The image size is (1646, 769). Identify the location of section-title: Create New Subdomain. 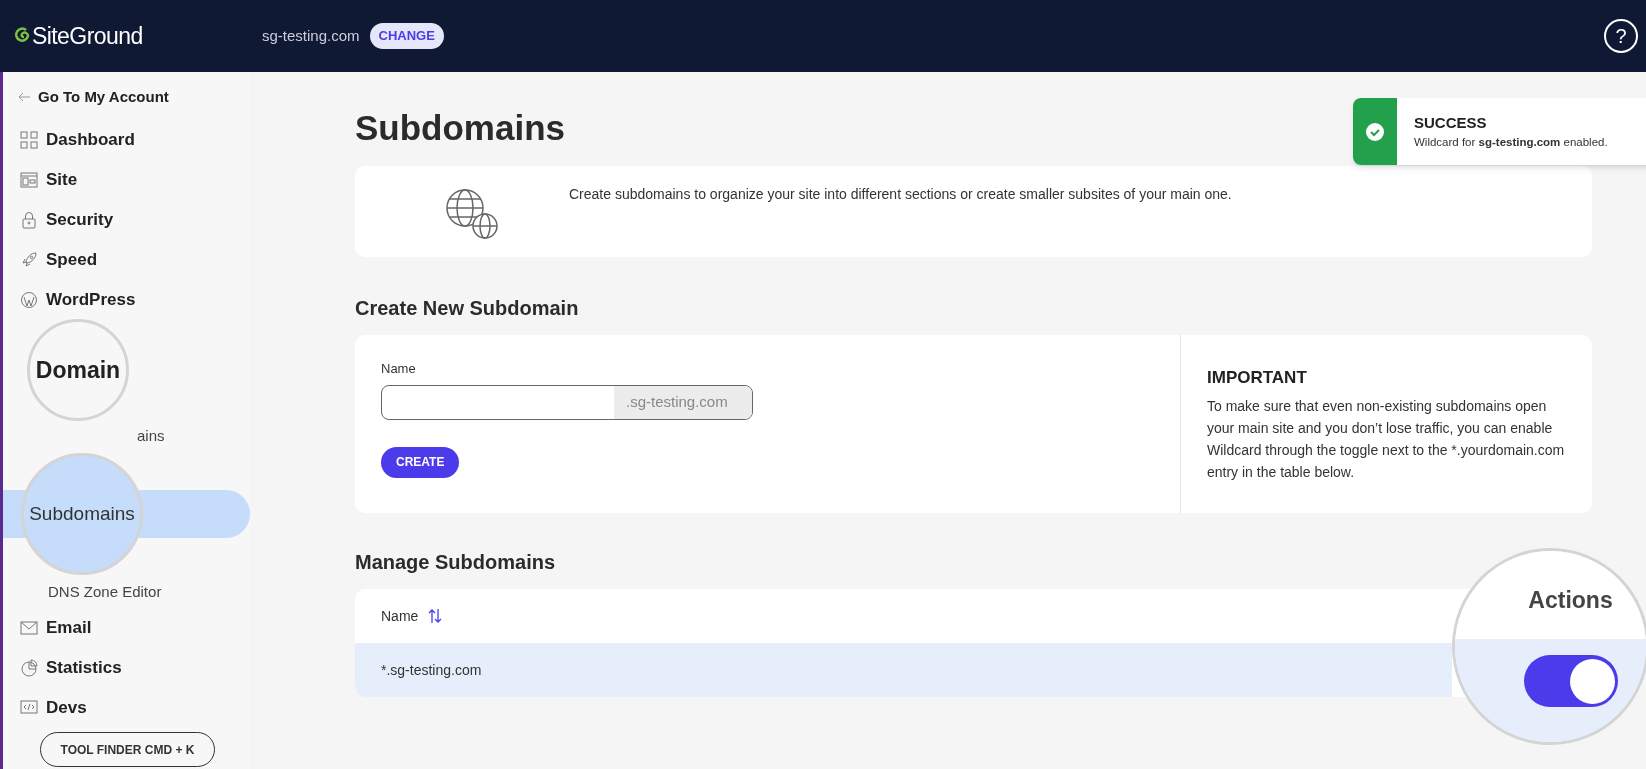
(467, 308).